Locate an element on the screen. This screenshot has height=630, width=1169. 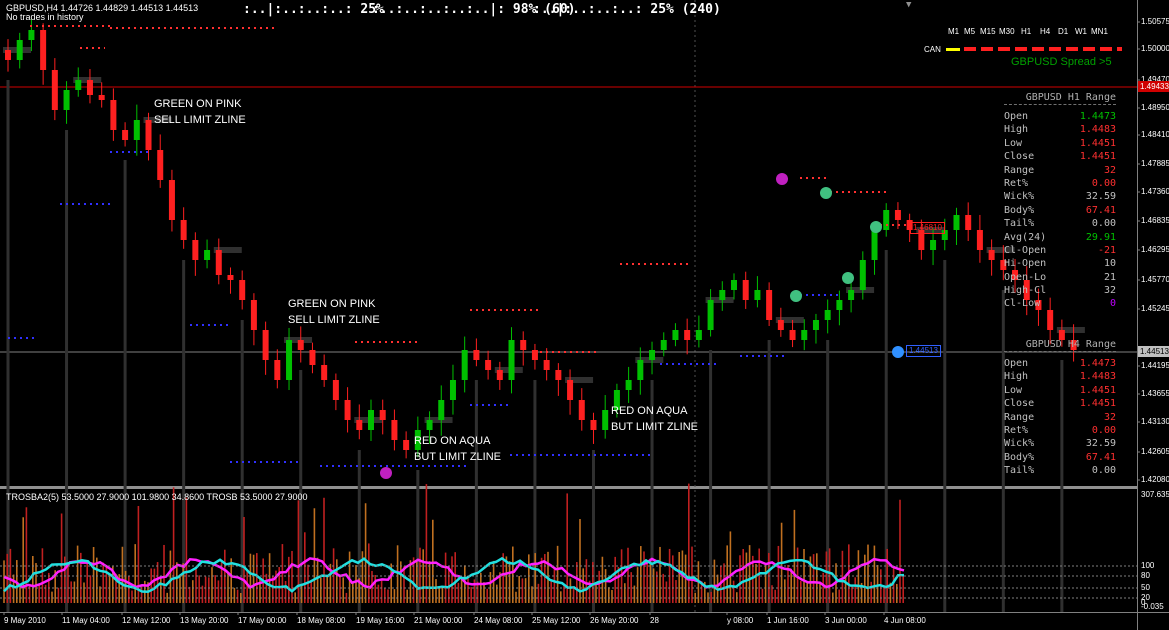
panel-value: 29.91 is located at coordinates (1100, 237).